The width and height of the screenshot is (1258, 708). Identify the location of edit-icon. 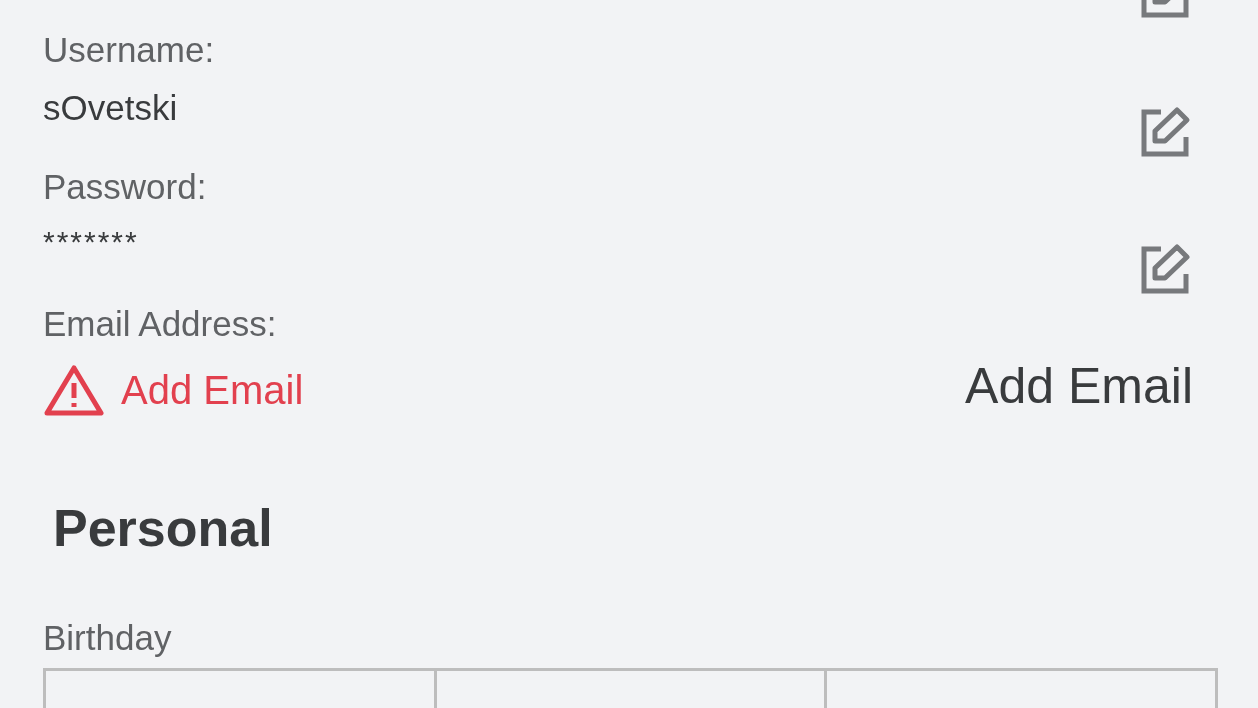
(1167, 268).